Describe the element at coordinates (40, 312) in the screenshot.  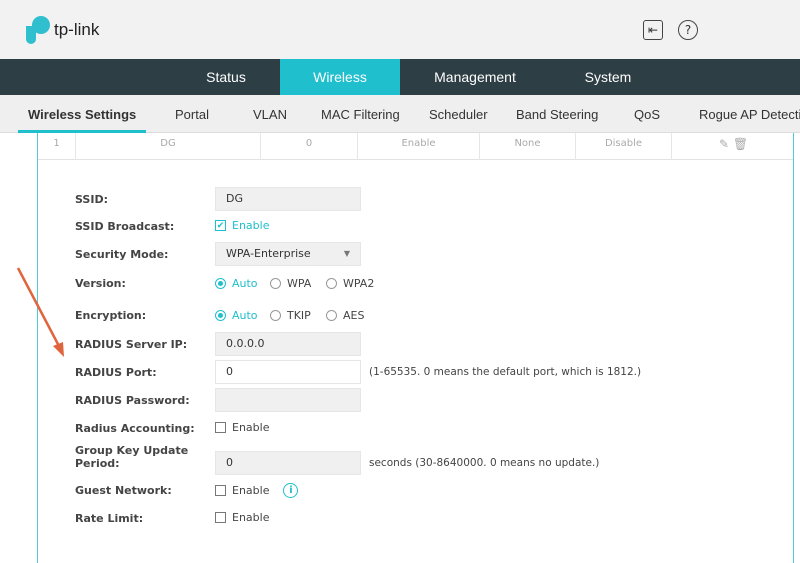
I see `annotation-arrow` at that location.